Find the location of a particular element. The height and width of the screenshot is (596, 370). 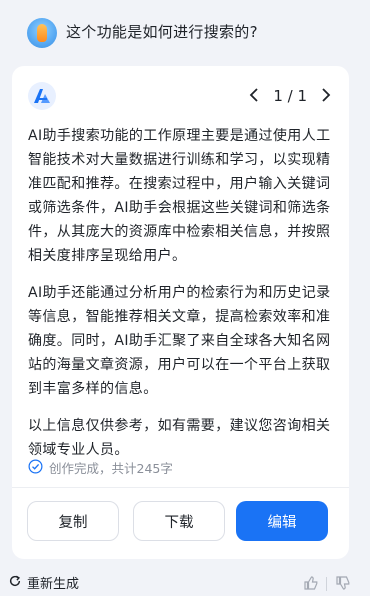

thumbs-down-icon is located at coordinates (343, 583).